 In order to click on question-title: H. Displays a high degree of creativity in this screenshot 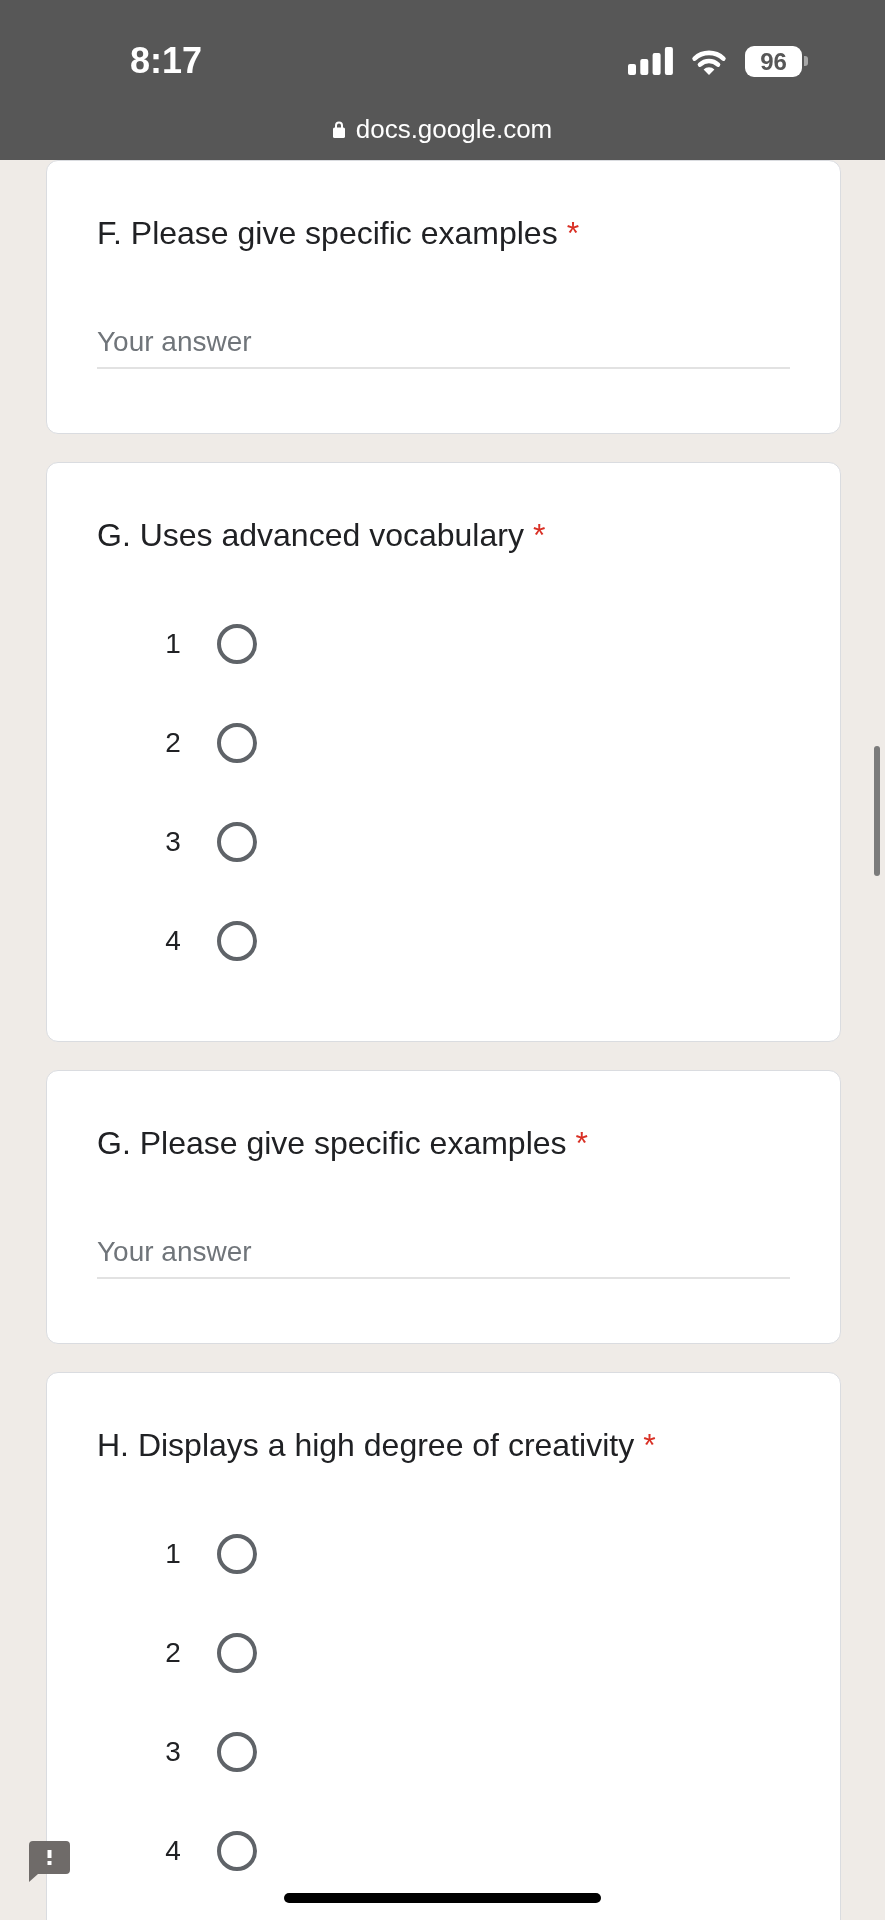, I will do `click(366, 1445)`.